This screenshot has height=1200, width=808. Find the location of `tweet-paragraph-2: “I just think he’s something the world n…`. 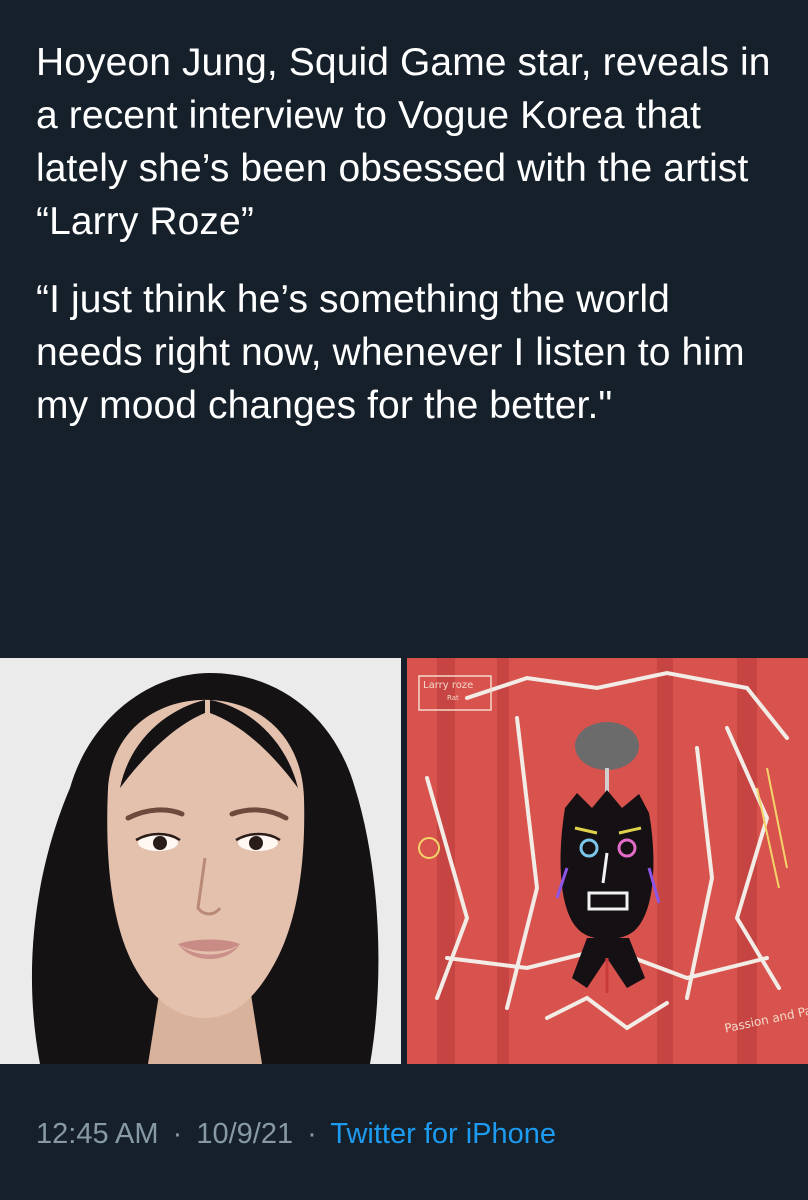

tweet-paragraph-2: “I just think he’s something the world n… is located at coordinates (390, 352).